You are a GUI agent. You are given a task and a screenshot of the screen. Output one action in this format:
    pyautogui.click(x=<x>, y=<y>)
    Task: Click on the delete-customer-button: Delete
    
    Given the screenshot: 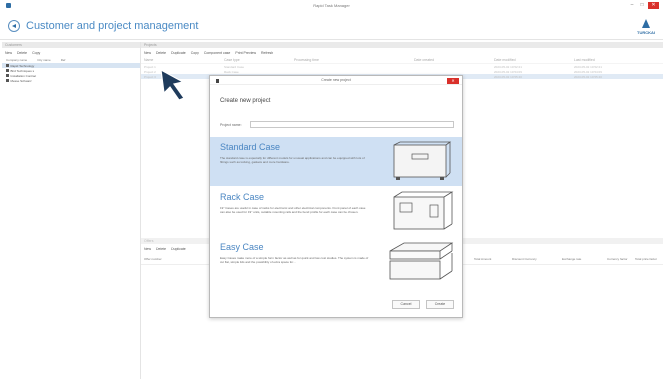 What is the action you would take?
    pyautogui.click(x=22, y=53)
    